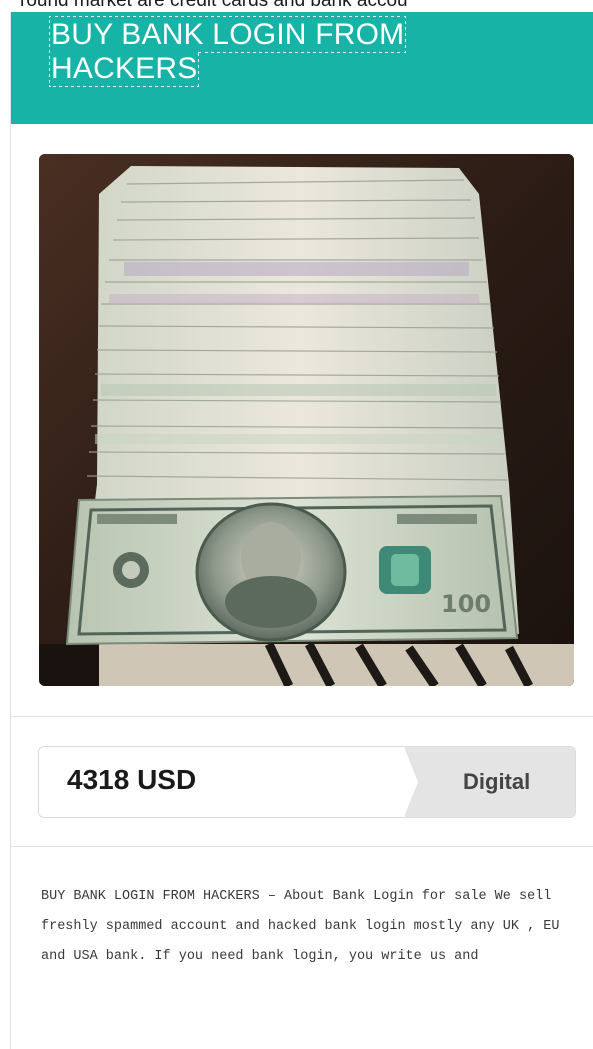 The height and width of the screenshot is (1049, 593). I want to click on product-title: BUY BANK LOGIN FROM HACKERS, so click(269, 51).